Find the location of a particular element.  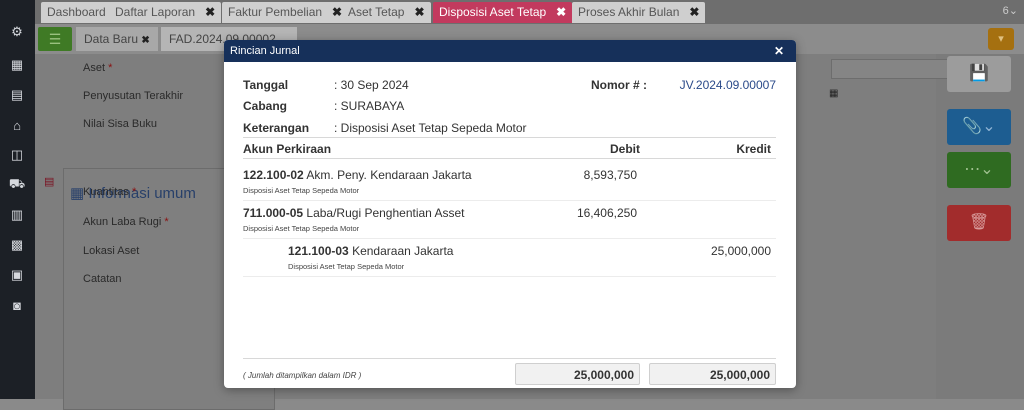

tab-dashboard: Dashboard is located at coordinates (76, 12).